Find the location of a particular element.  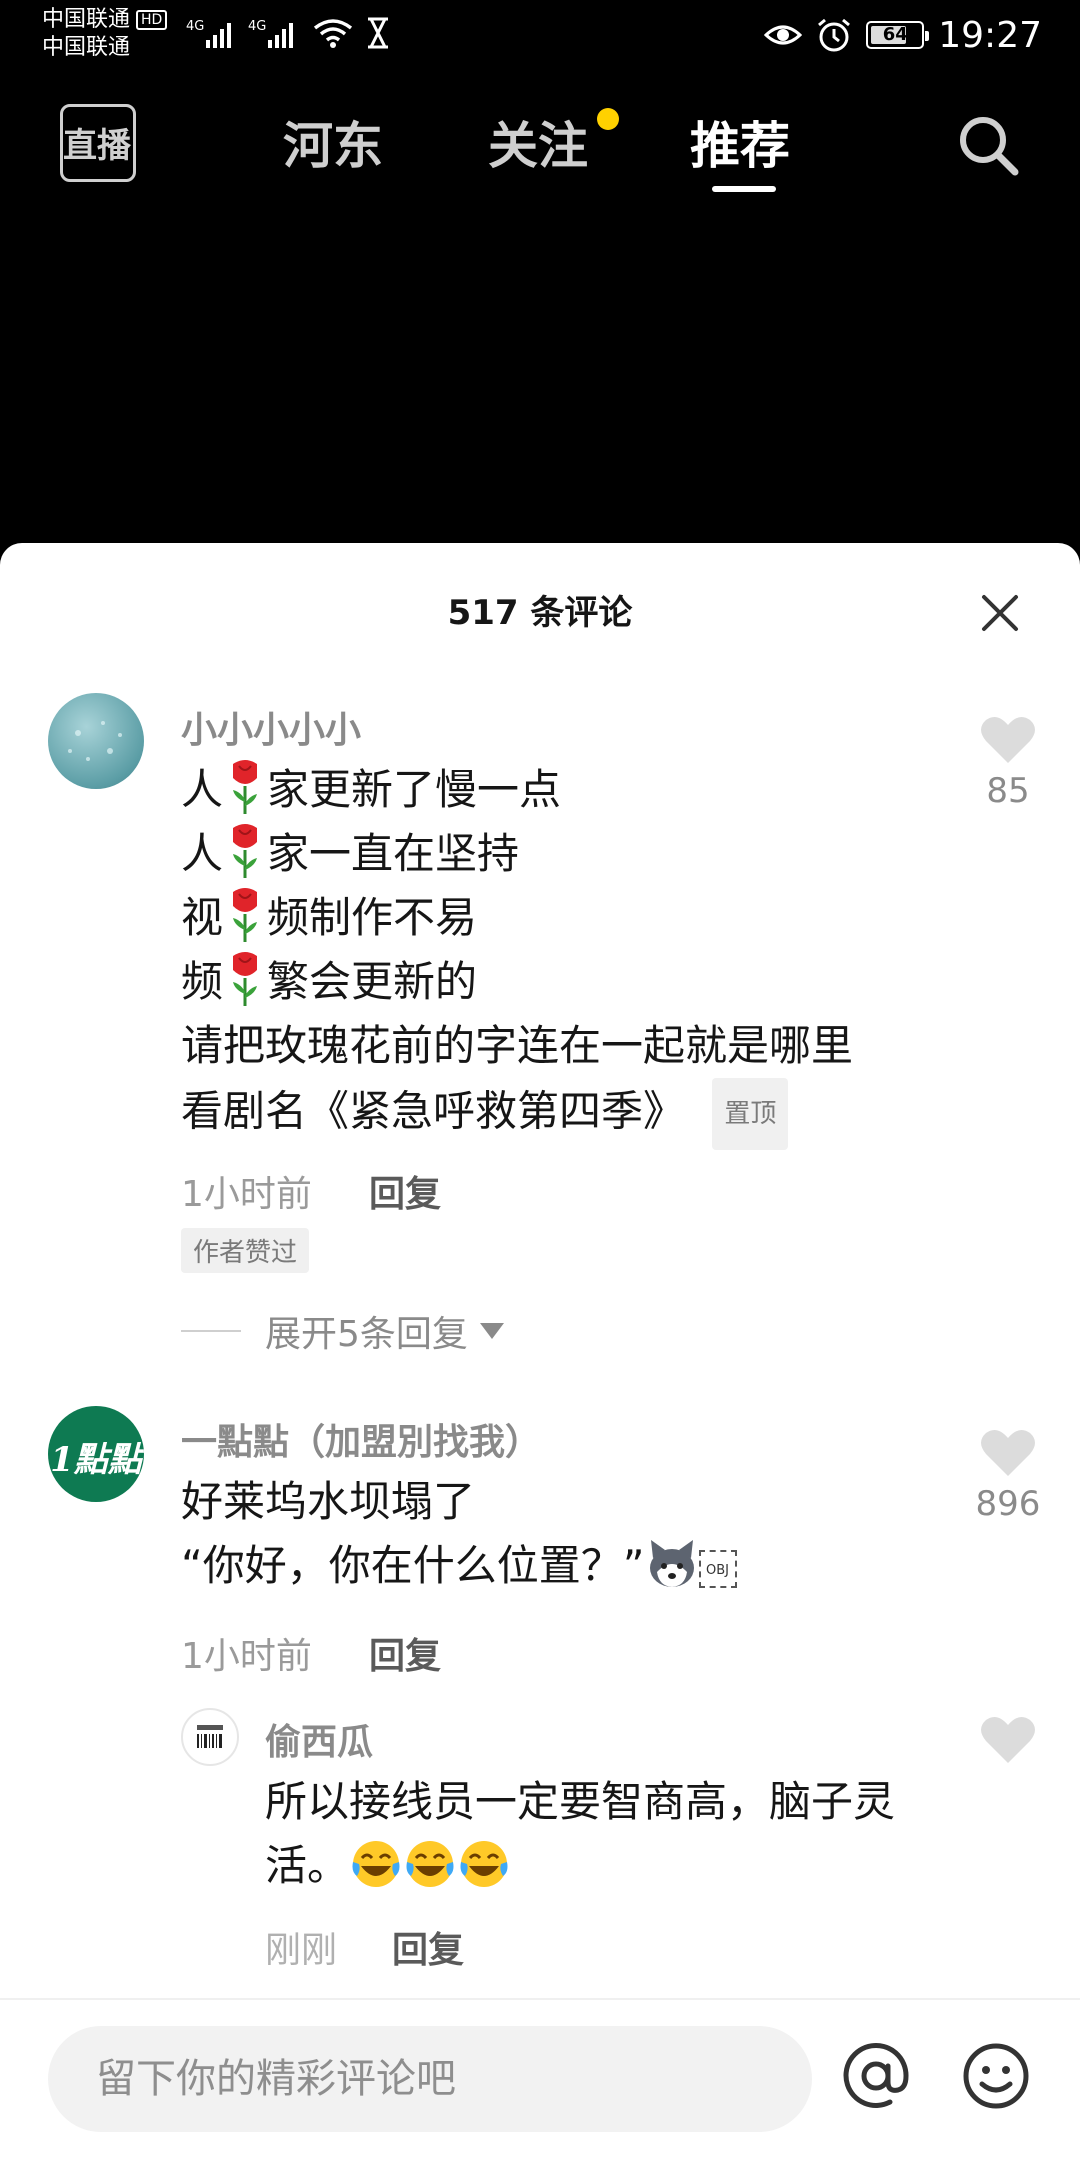

avatar-droplets is located at coordinates (95, 741).